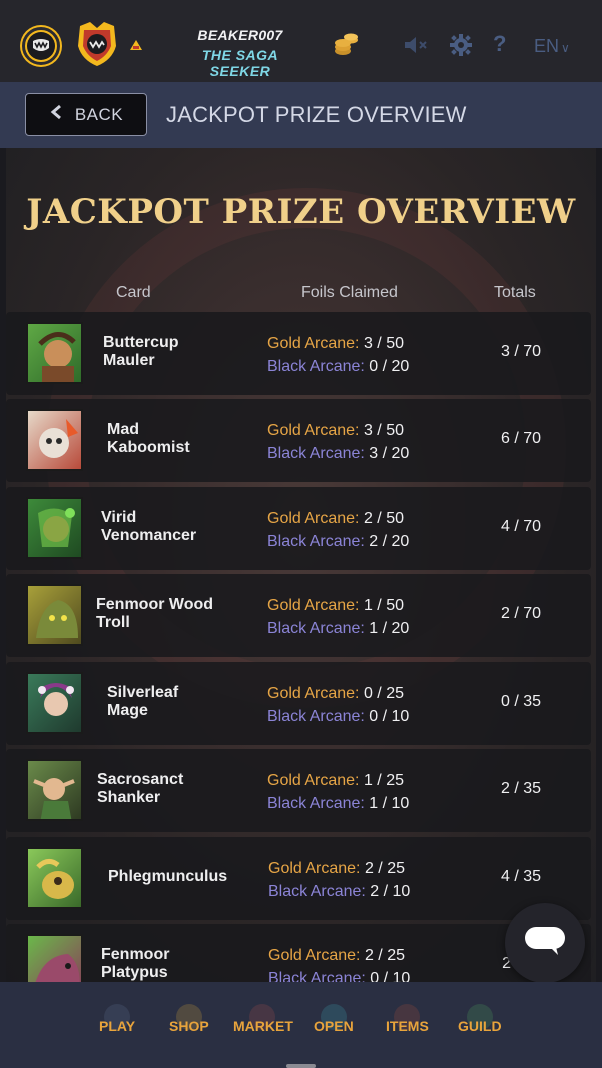  Describe the element at coordinates (338, 792) in the screenshot. I see `foils-claimed: Gold Arcane: 1 / 25 Black Arcane: 1 / 10` at that location.